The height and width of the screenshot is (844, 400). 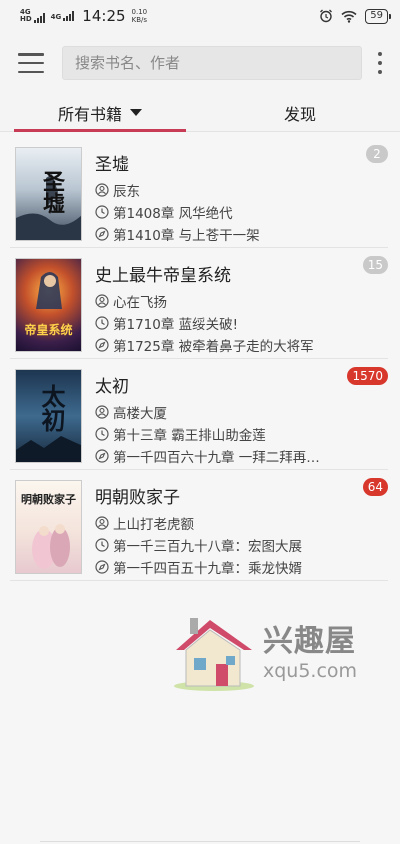 I want to click on battery-icon: 59, so click(x=378, y=16).